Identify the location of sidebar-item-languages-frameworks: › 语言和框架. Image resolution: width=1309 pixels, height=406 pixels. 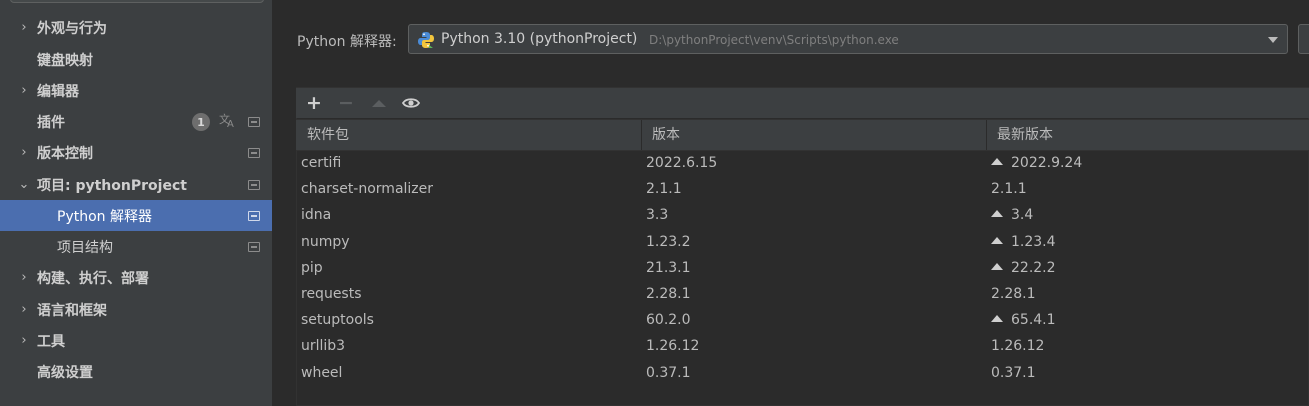
(136, 309).